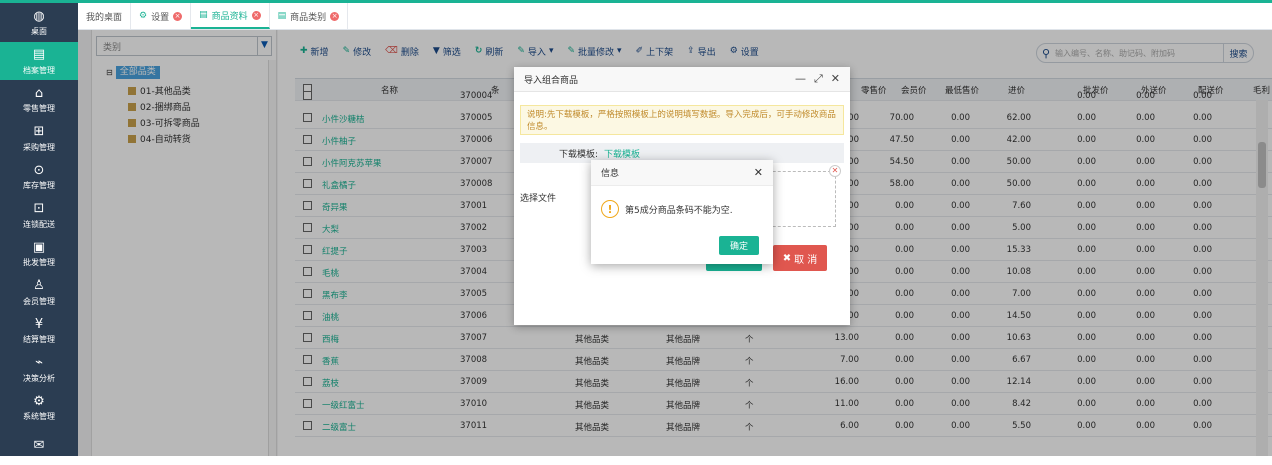 This screenshot has height=465, width=1272. I want to click on cart-icon: ⊞, so click(39, 132).